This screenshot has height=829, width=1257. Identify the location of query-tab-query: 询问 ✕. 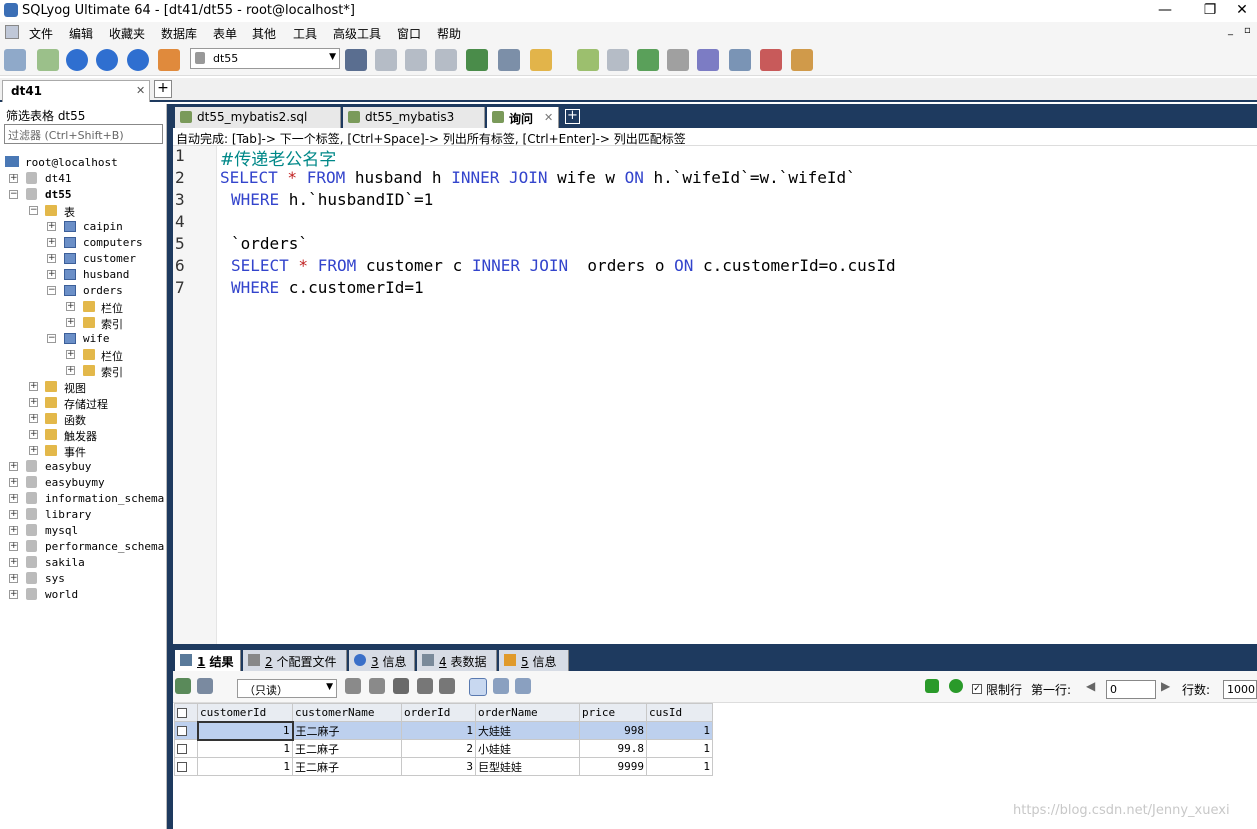
(523, 117).